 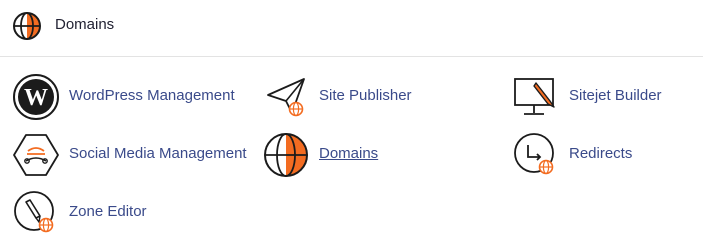 I want to click on sitejet-builder-link: Sitejet Builder, so click(x=592, y=97).